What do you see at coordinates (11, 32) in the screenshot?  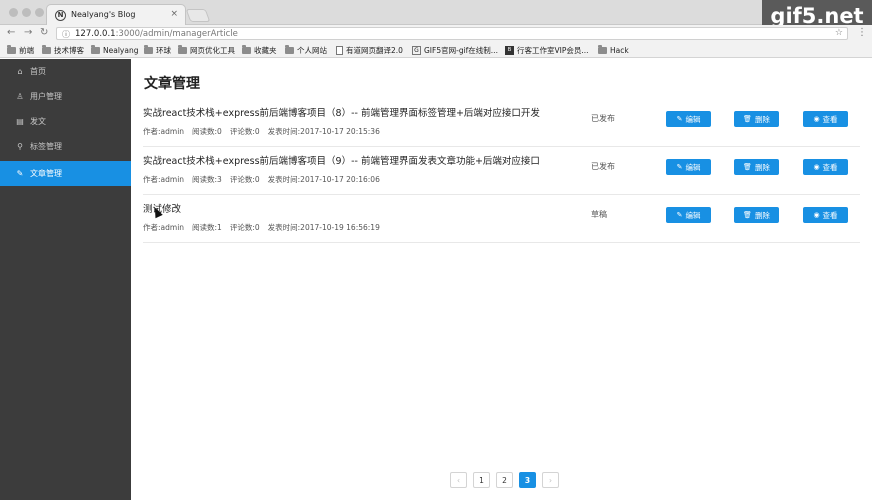 I see `back-arrow-icon: ←` at bounding box center [11, 32].